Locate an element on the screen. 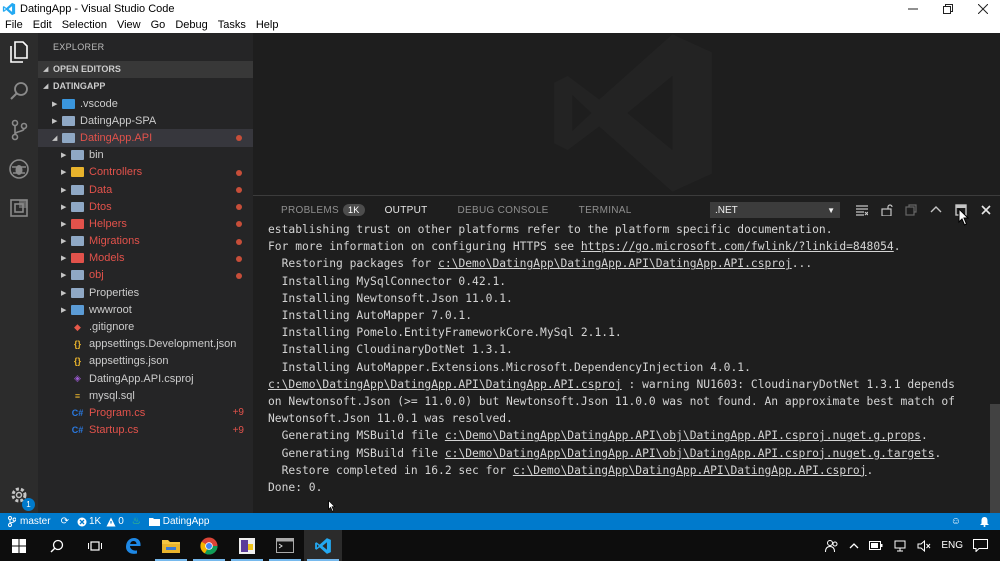 This screenshot has height=561, width=1000. show-hidden-icons-chevron-icon is located at coordinates (854, 546).